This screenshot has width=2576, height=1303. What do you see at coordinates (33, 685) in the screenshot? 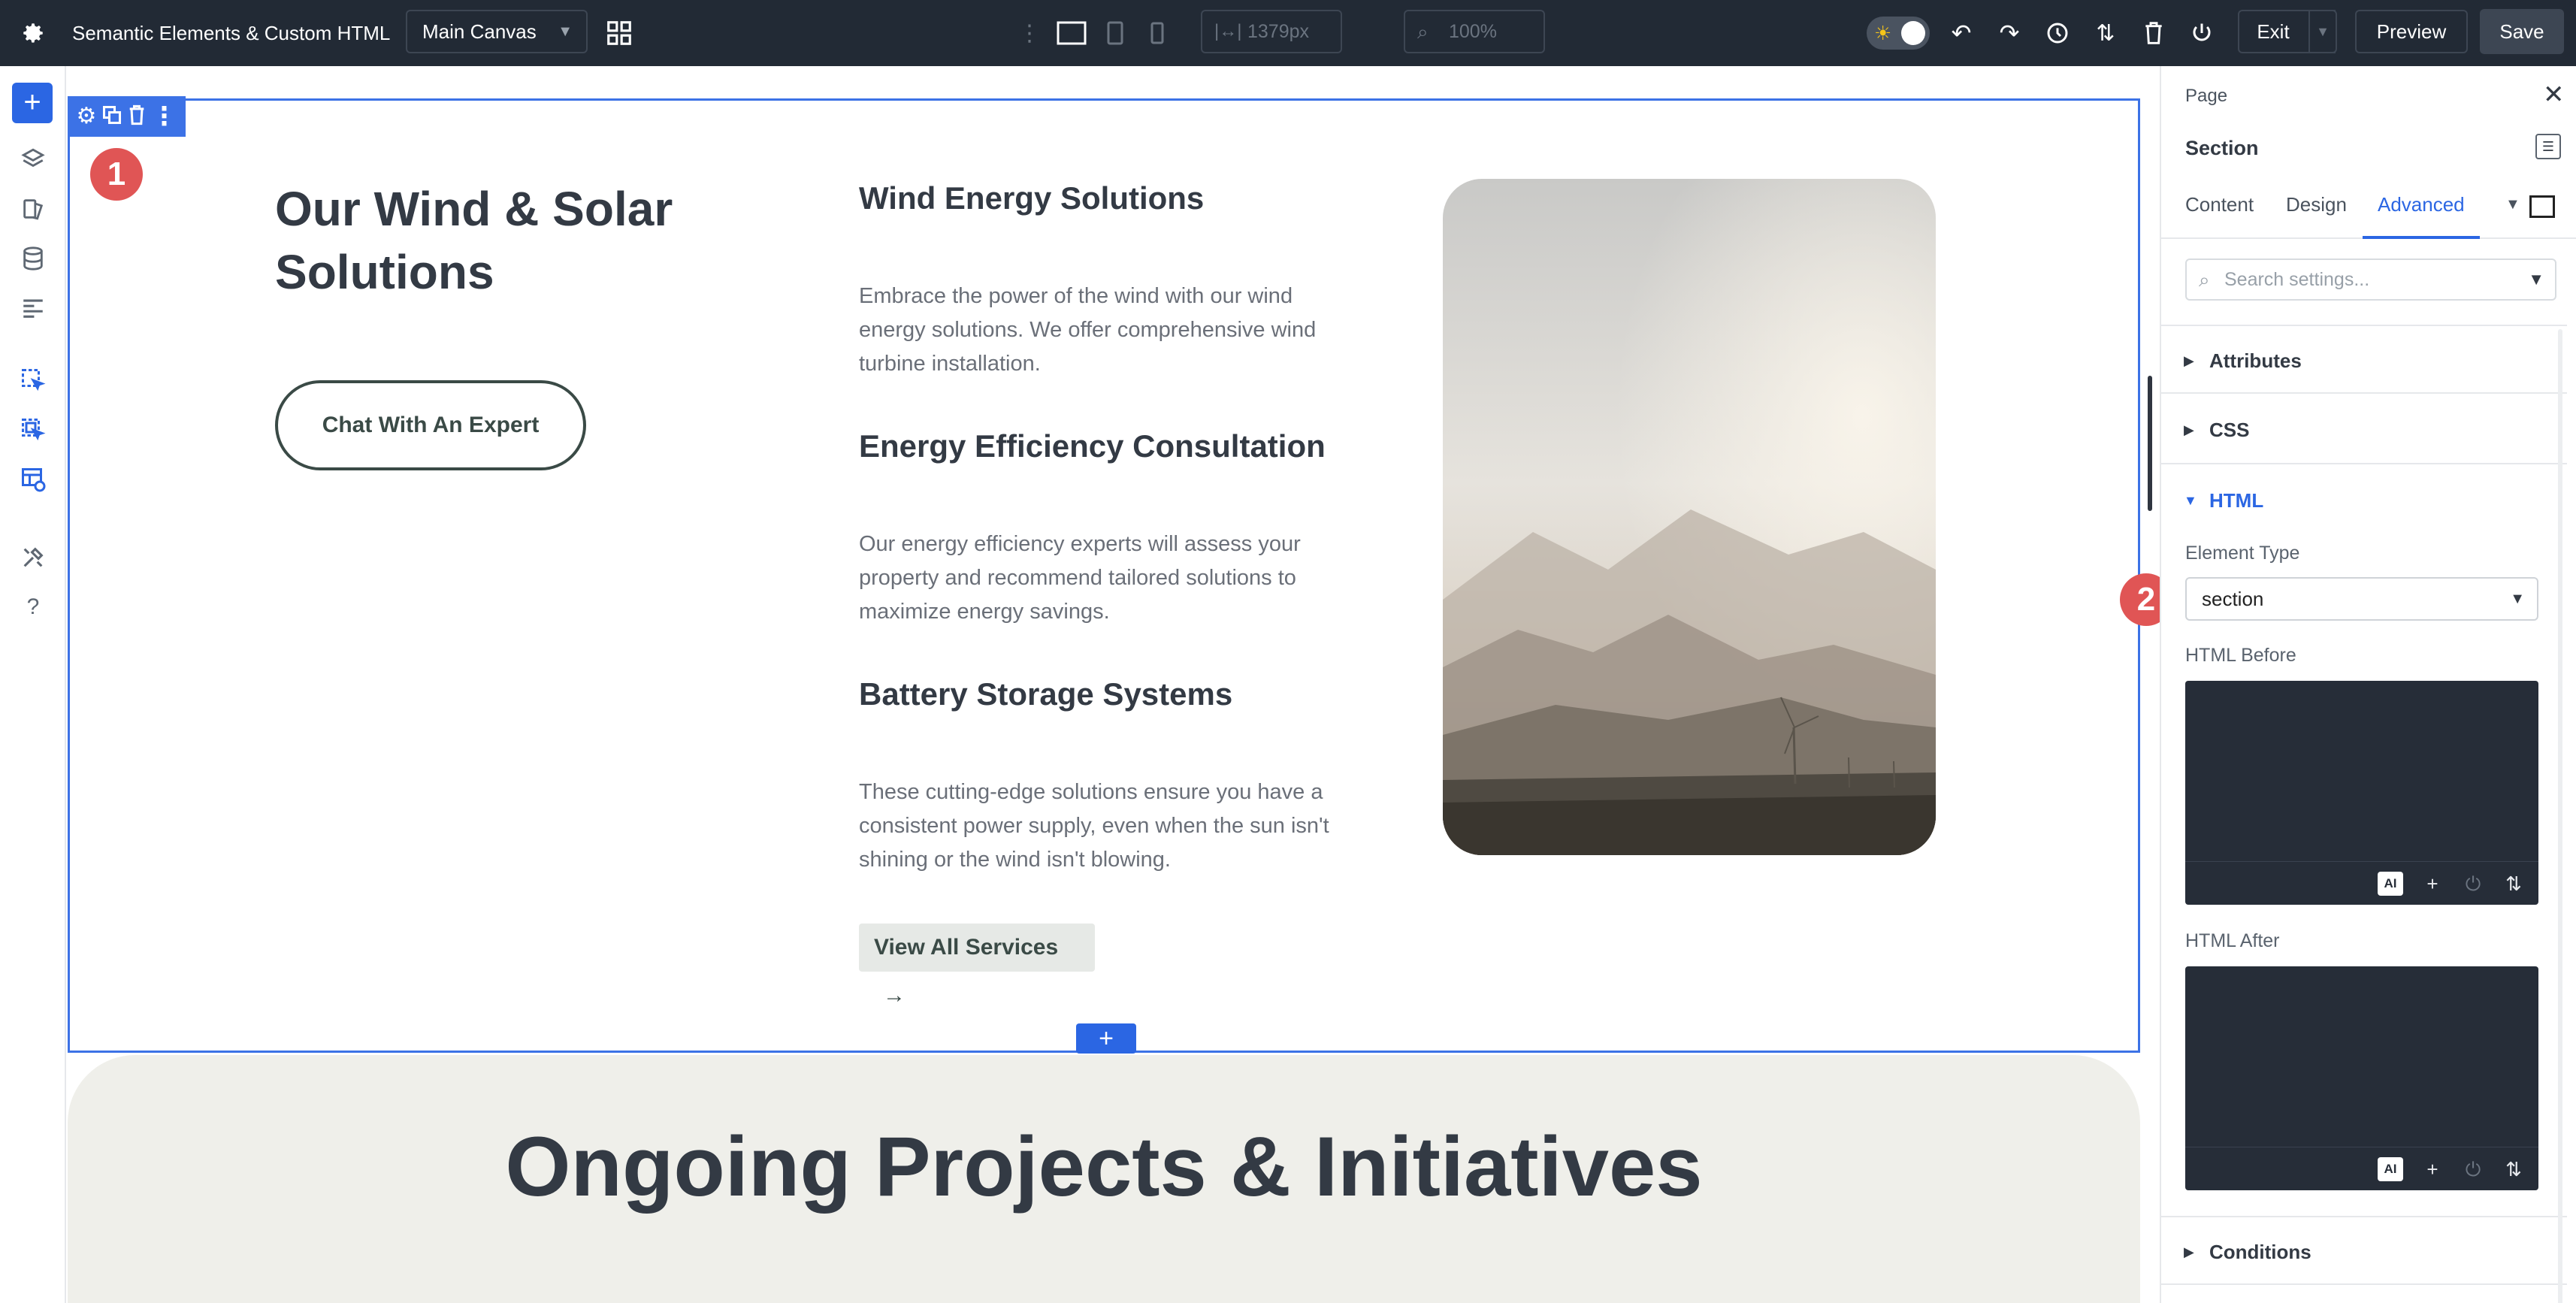
I see `left-sidebar: + ?` at bounding box center [33, 685].